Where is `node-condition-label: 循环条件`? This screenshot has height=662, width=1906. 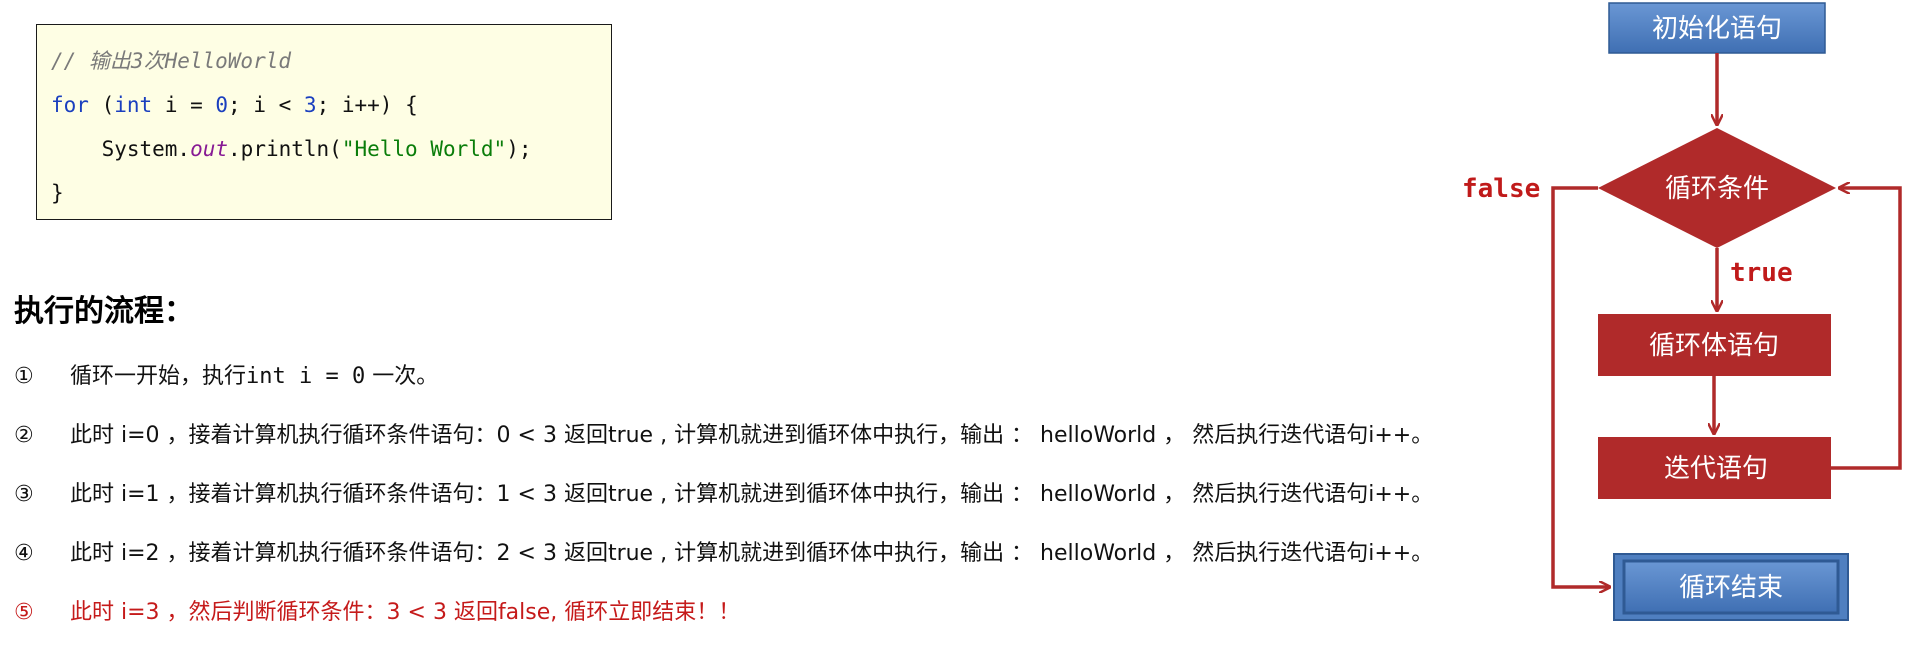 node-condition-label: 循环条件 is located at coordinates (1717, 189).